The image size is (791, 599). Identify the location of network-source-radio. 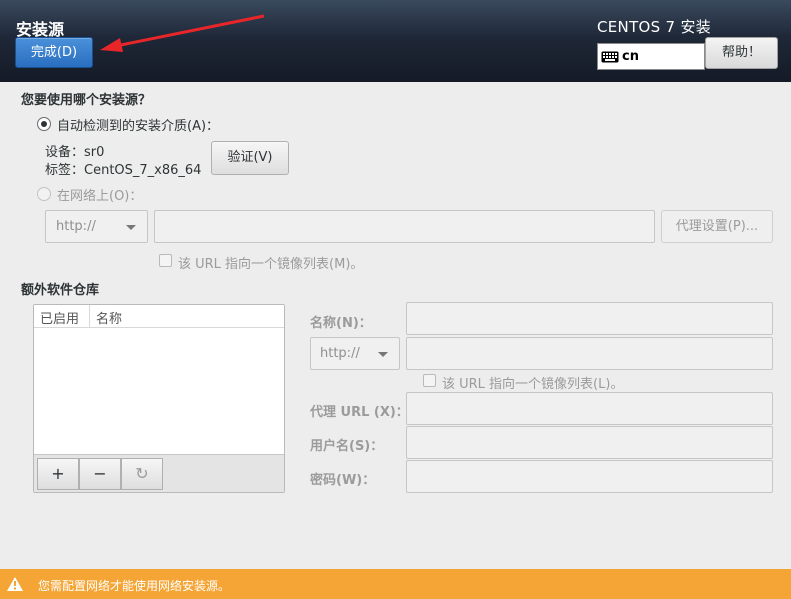
(44, 194).